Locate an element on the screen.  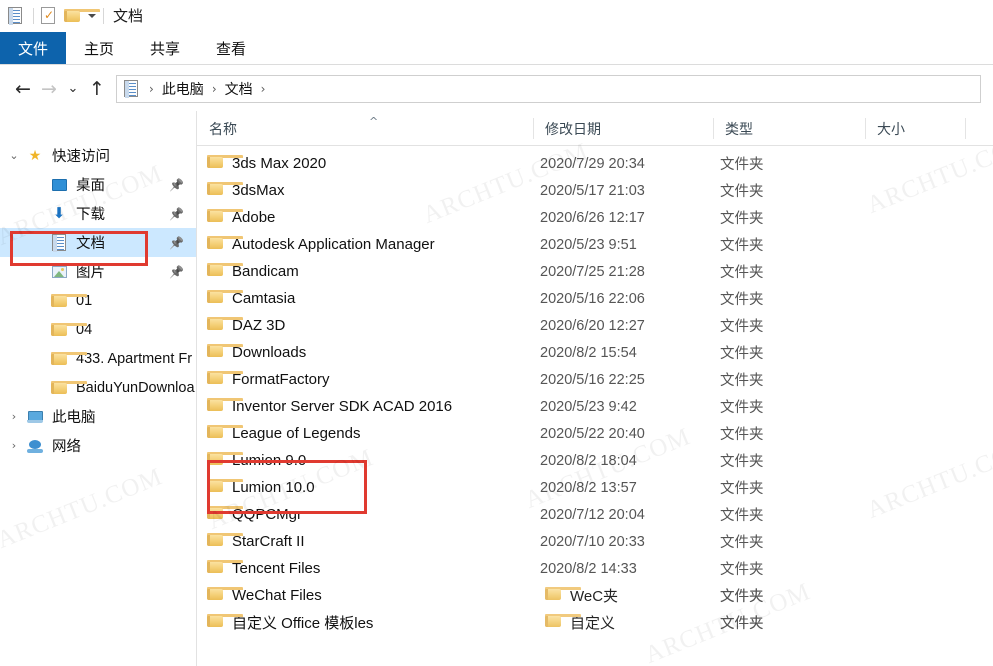
table-row: 3dsMax 2020/5/17 21:03 文件夹 is located at coordinates (595, 190).